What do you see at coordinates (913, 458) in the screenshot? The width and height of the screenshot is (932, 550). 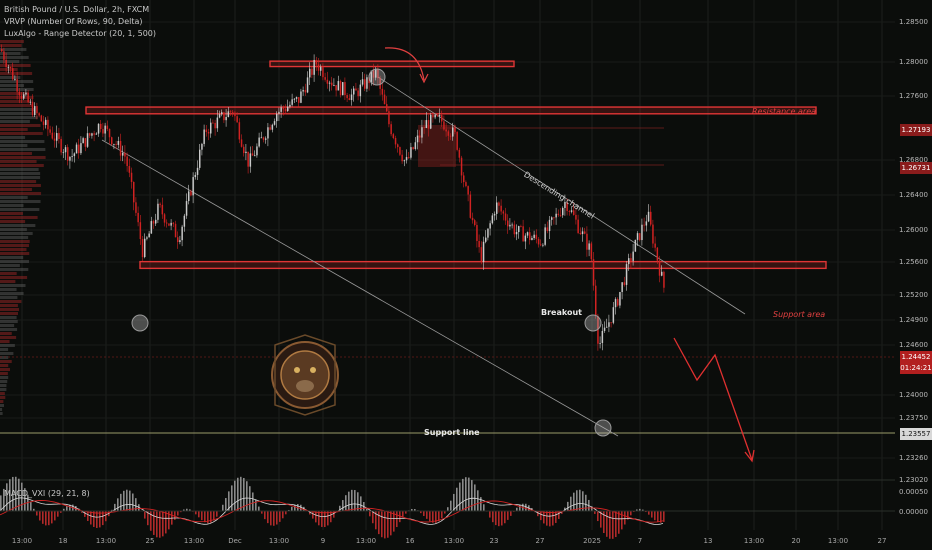 I see `price-tick-label: 1.23260` at bounding box center [913, 458].